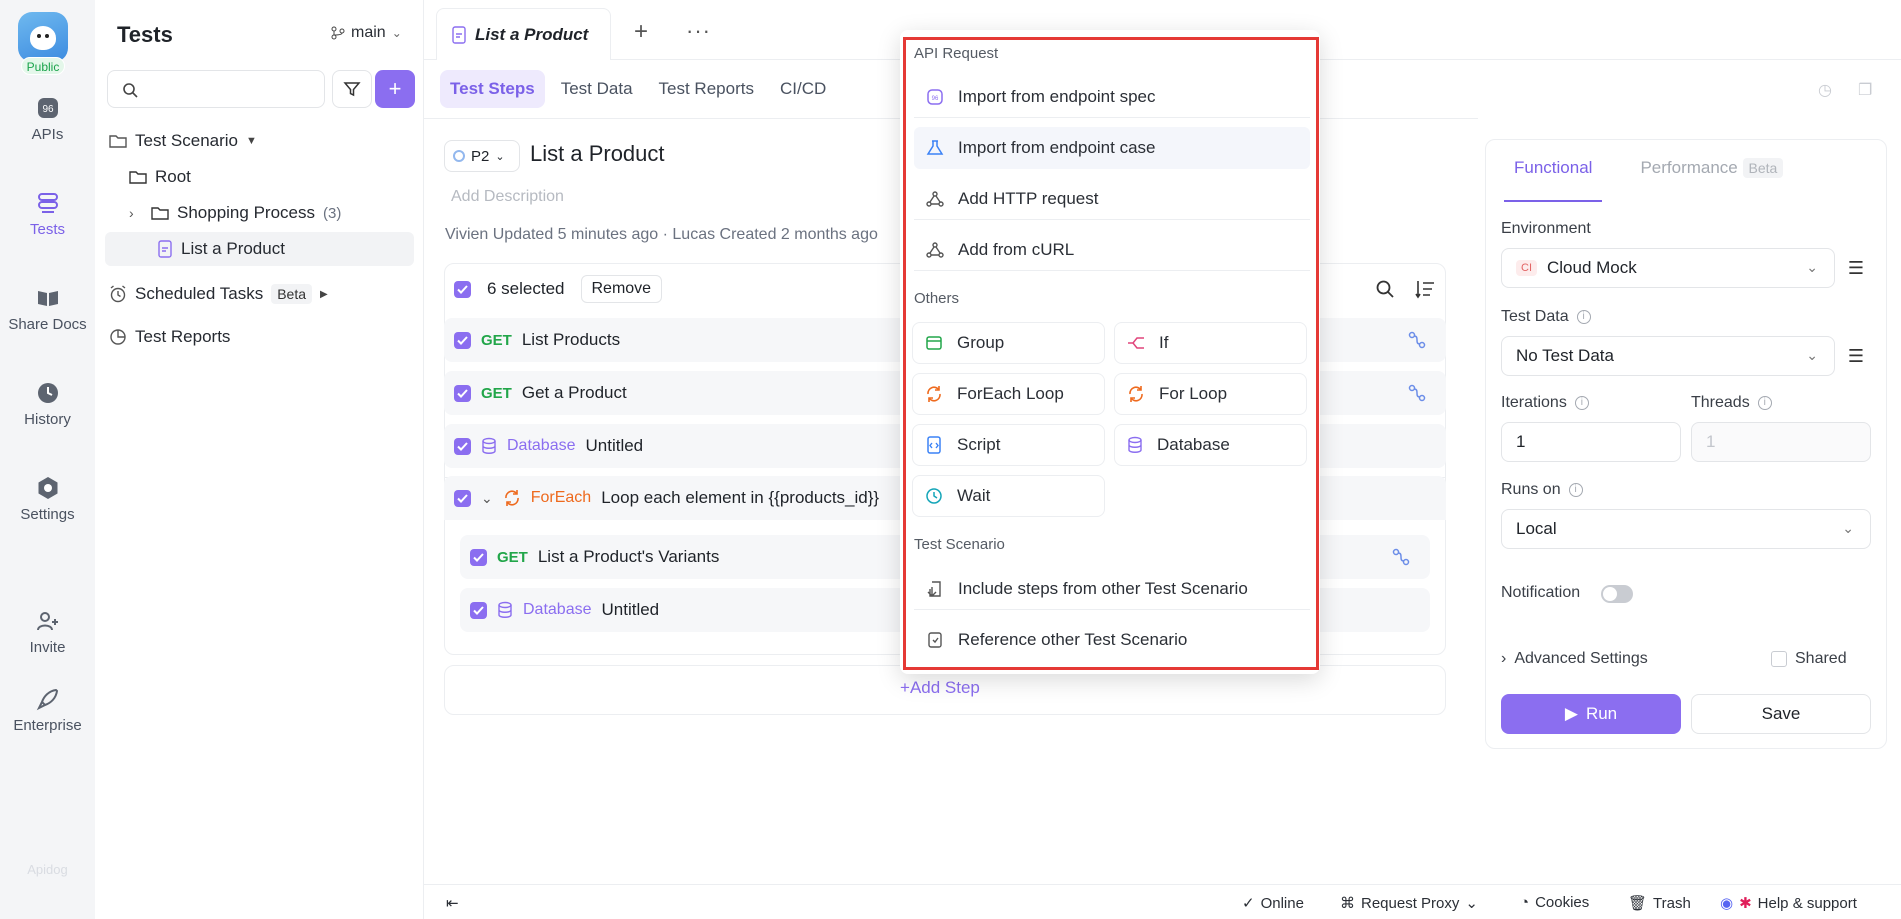 The image size is (1901, 919). Describe the element at coordinates (1057, 96) in the screenshot. I see `menu-label: Import from endpoint spec` at that location.